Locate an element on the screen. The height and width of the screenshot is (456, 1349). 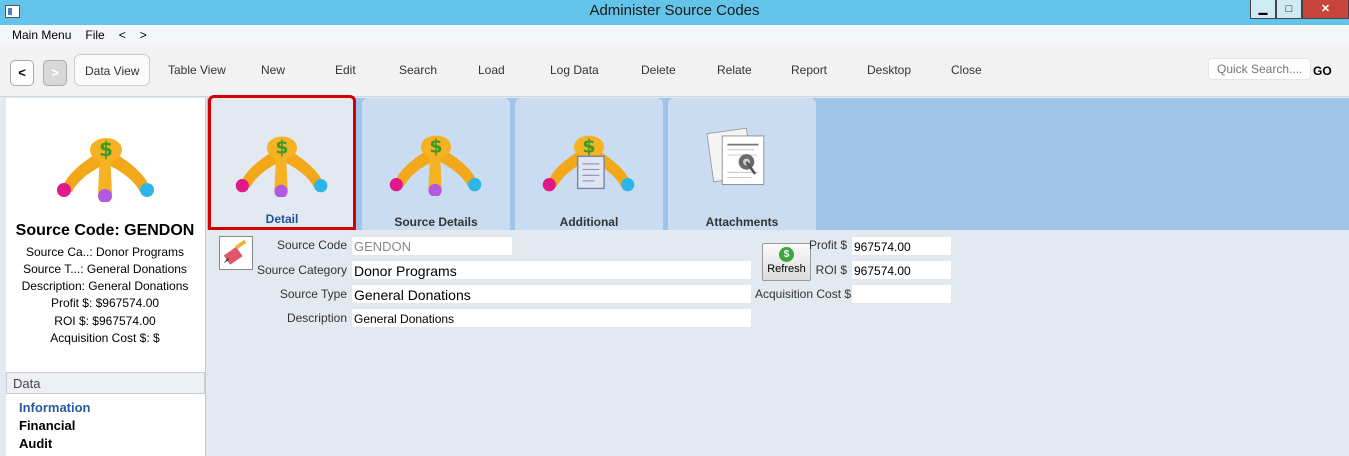
log-data-button: Log Data is located at coordinates (574, 70).